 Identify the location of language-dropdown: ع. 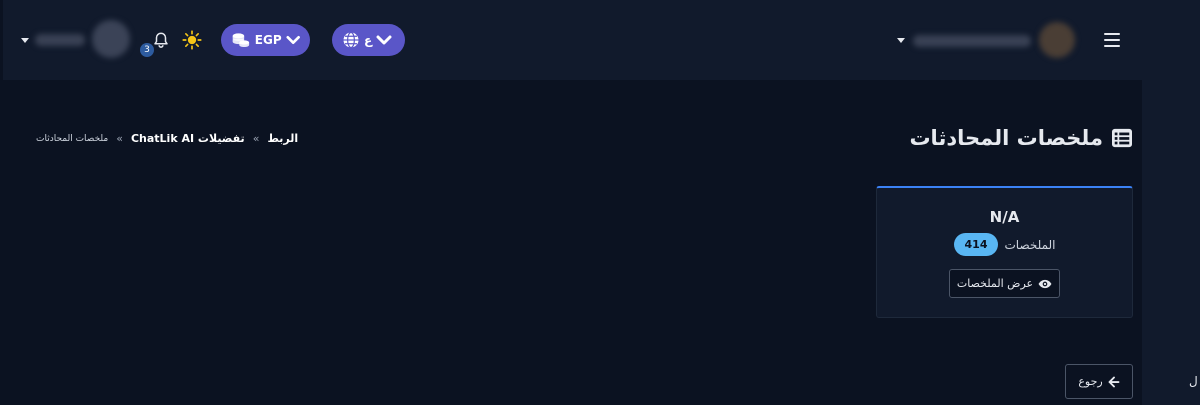
(368, 40).